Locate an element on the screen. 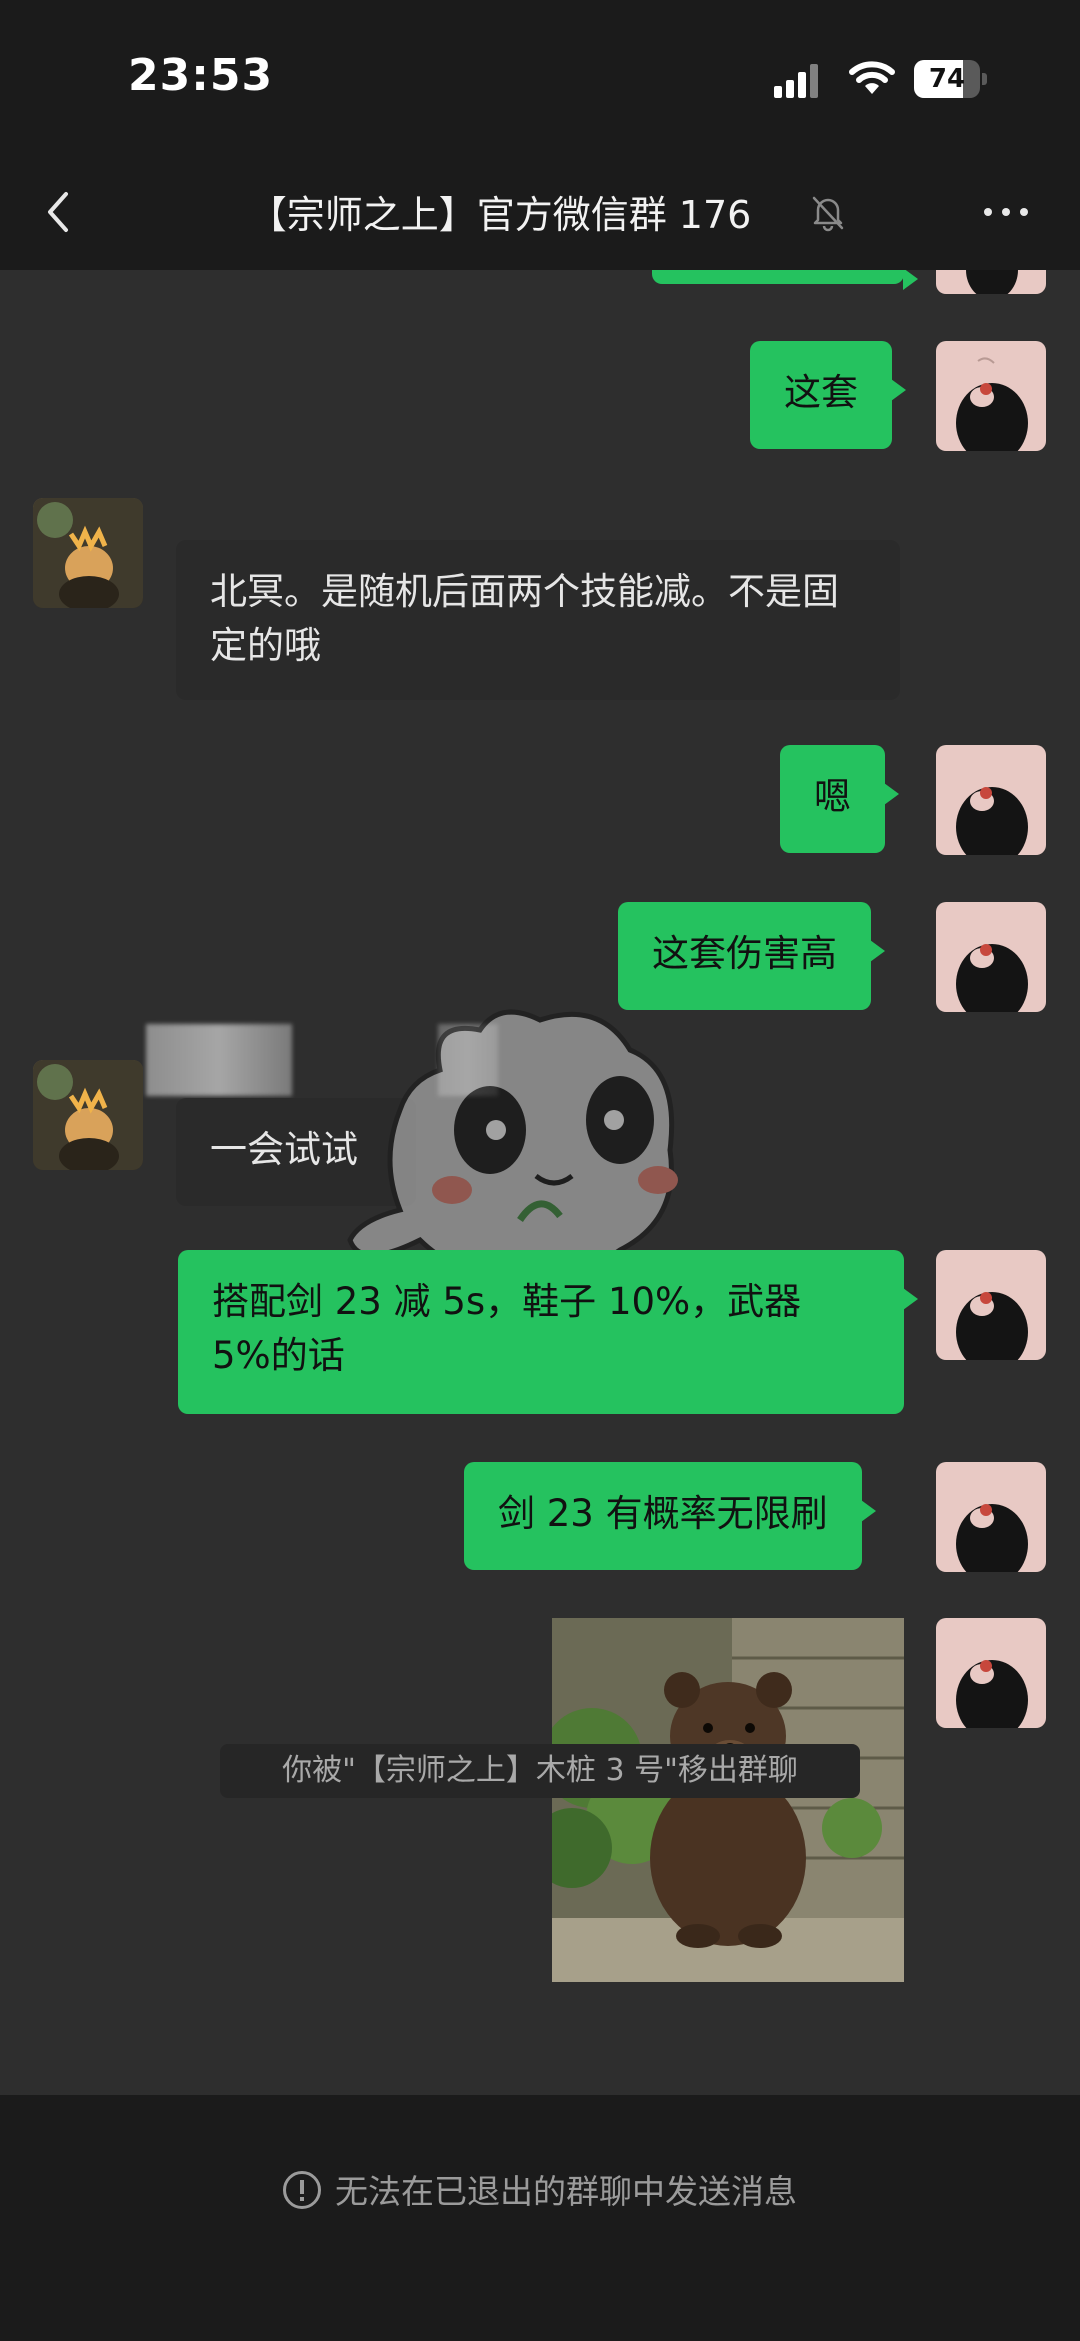 This screenshot has width=1080, height=2341. battery-percent: 74 is located at coordinates (947, 79).